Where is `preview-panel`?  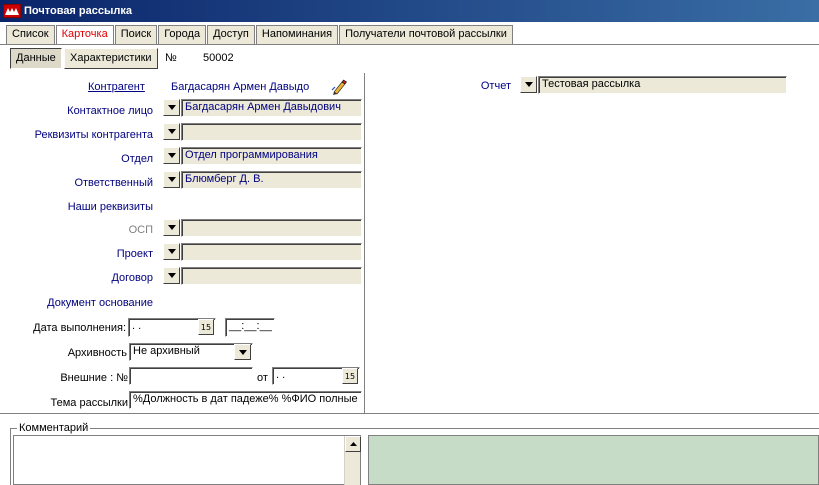
preview-panel is located at coordinates (593, 460).